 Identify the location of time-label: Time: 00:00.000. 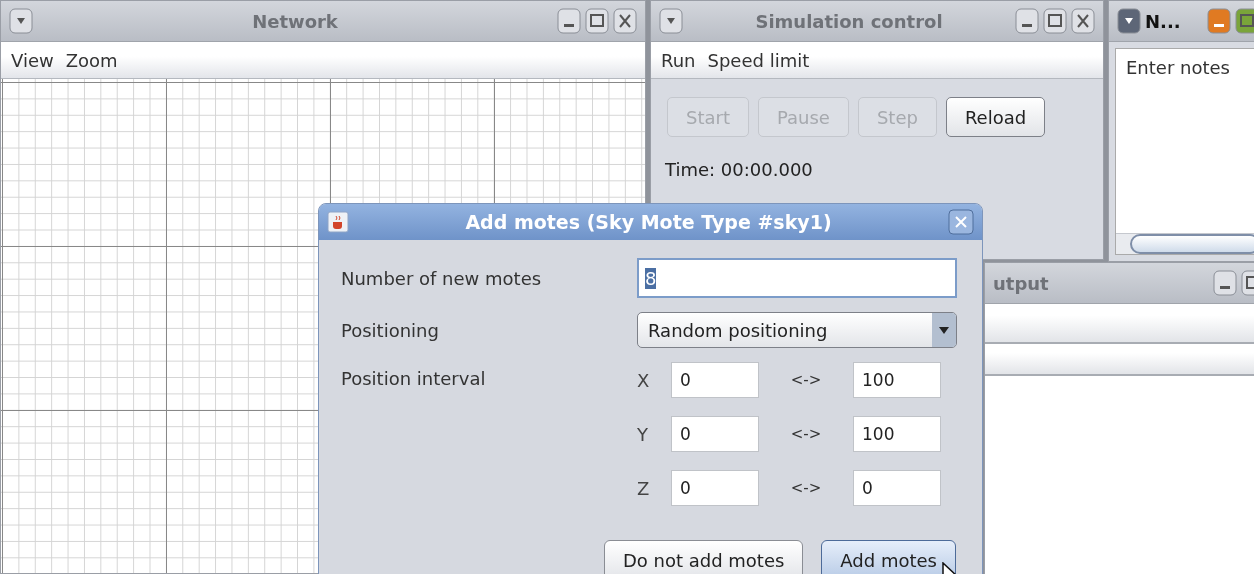
(739, 170).